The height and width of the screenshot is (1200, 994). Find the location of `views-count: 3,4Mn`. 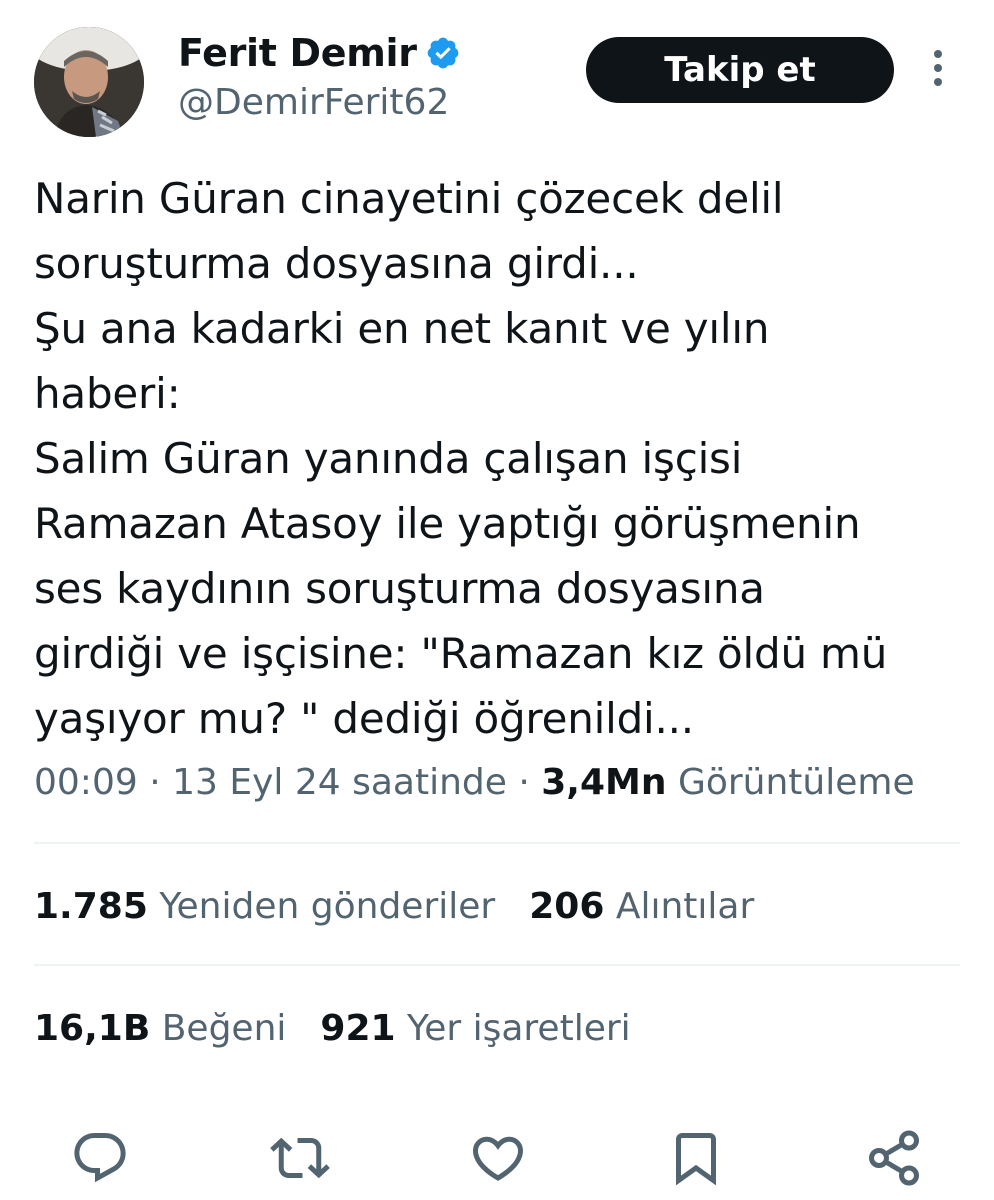

views-count: 3,4Mn is located at coordinates (604, 782).